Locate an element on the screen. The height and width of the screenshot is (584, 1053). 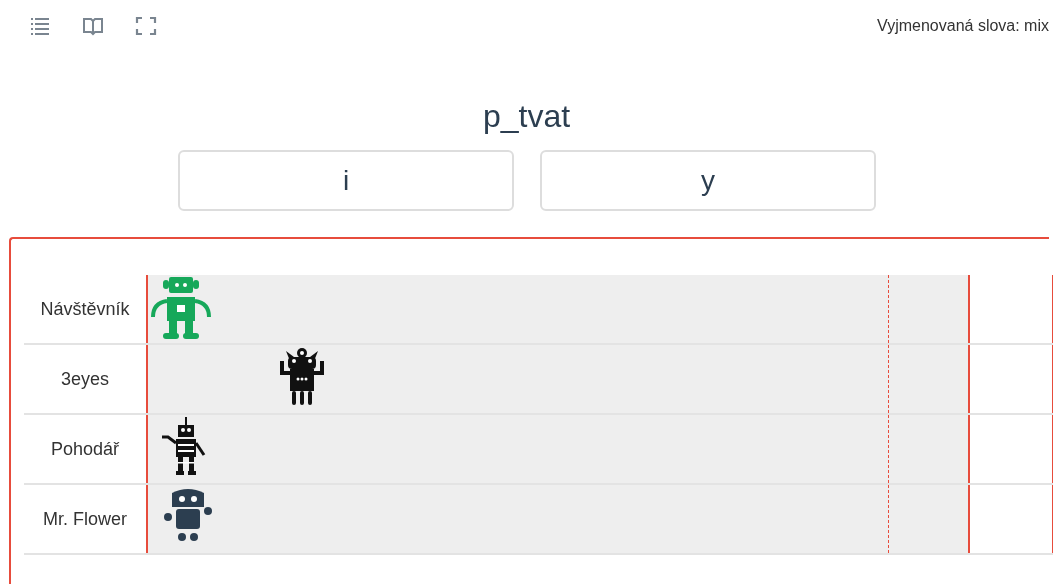
racer-name: Návštěvník is located at coordinates (85, 309).